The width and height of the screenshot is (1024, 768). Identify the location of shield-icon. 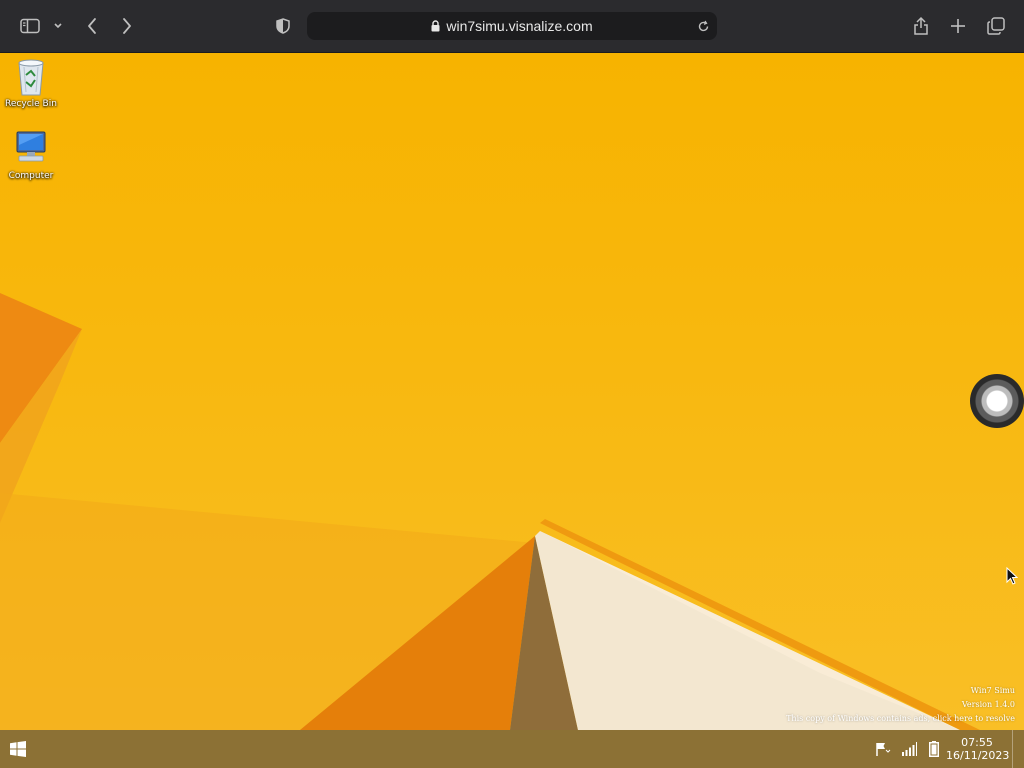
(283, 26).